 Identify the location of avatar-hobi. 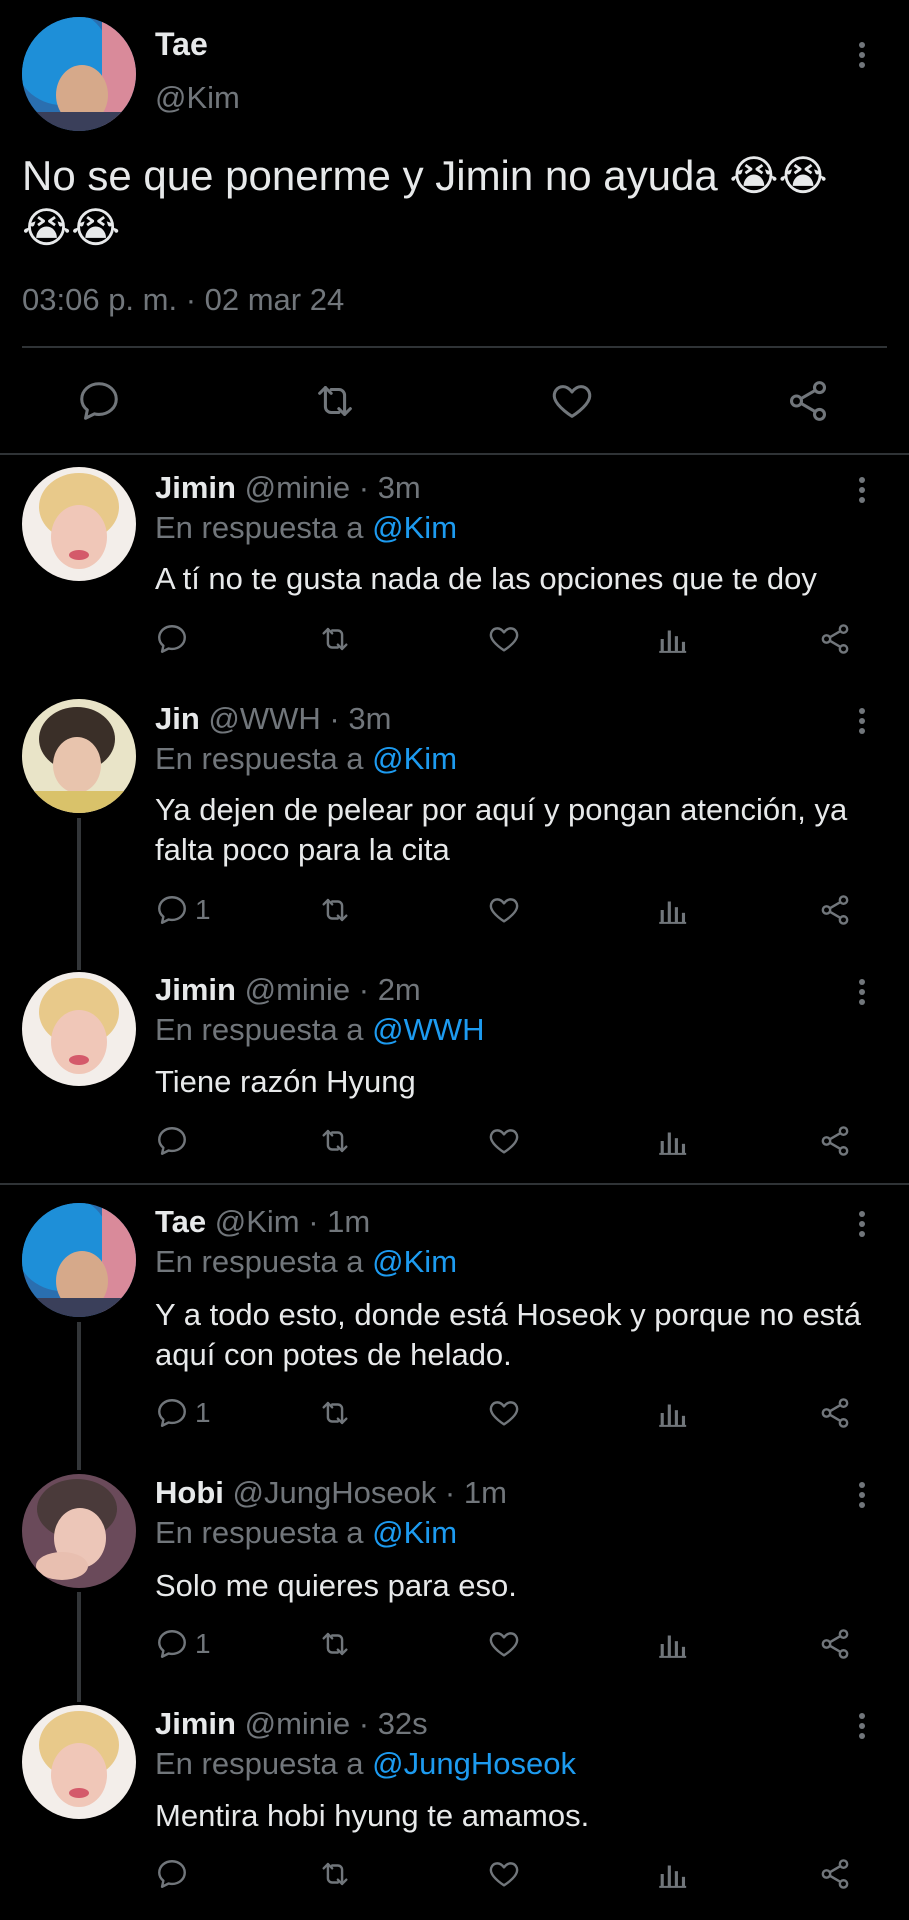
(79, 1531).